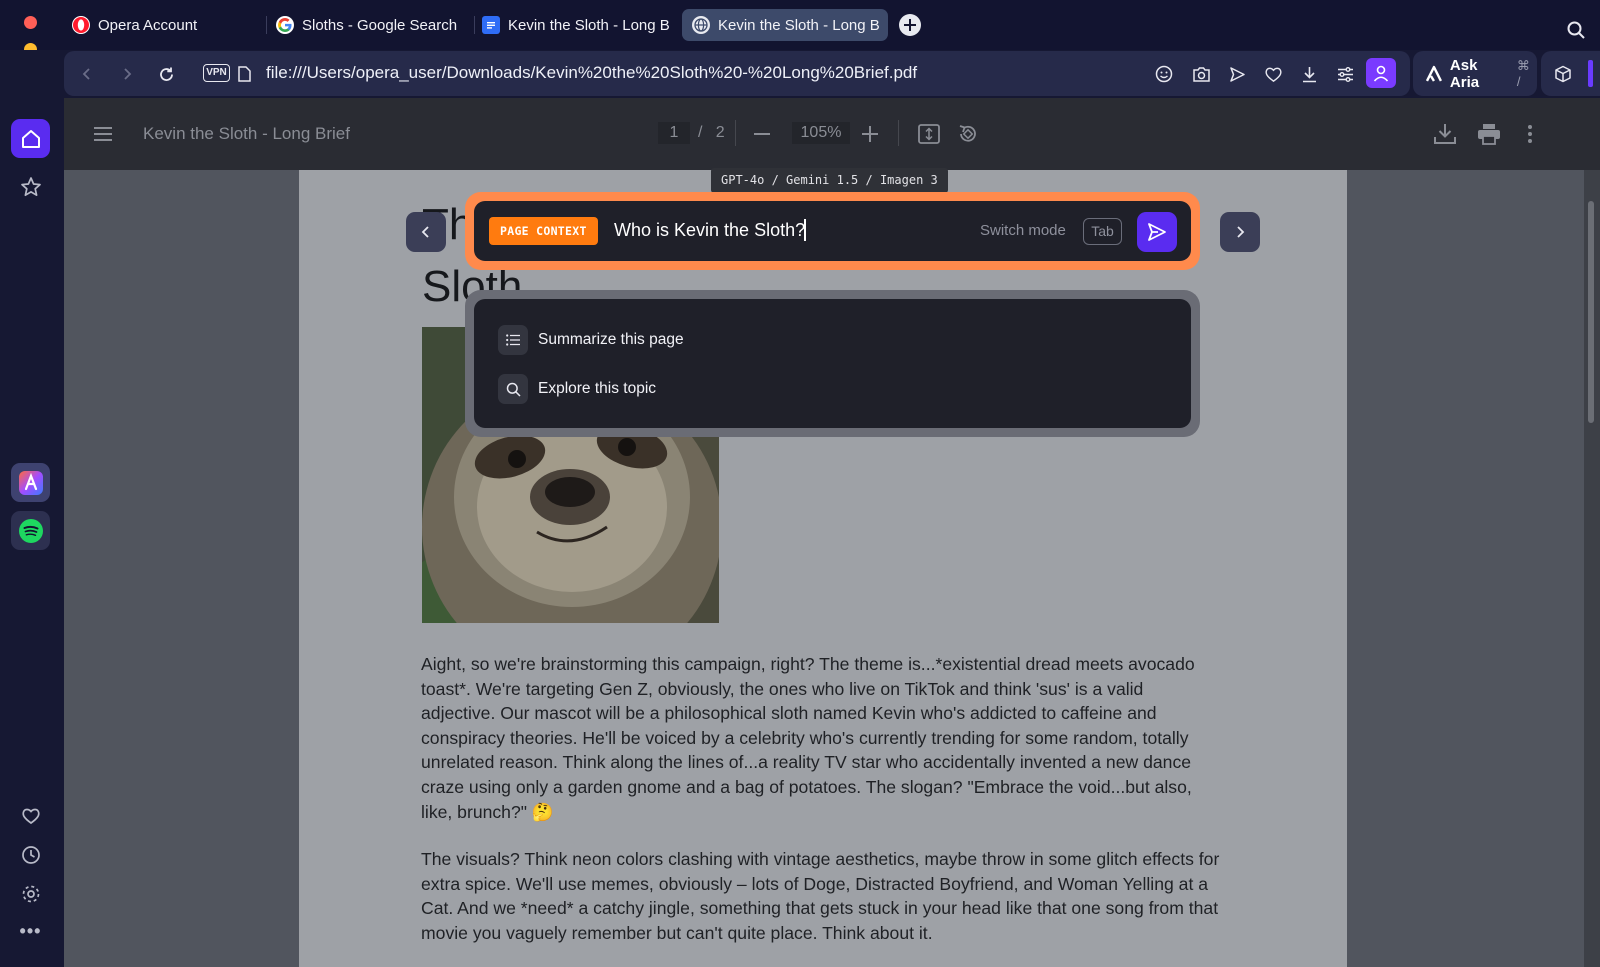 Image resolution: width=1600 pixels, height=967 pixels. What do you see at coordinates (829, 180) in the screenshot?
I see `model-tag: GPT-4o / Gemini 1.5 / Imagen 3` at bounding box center [829, 180].